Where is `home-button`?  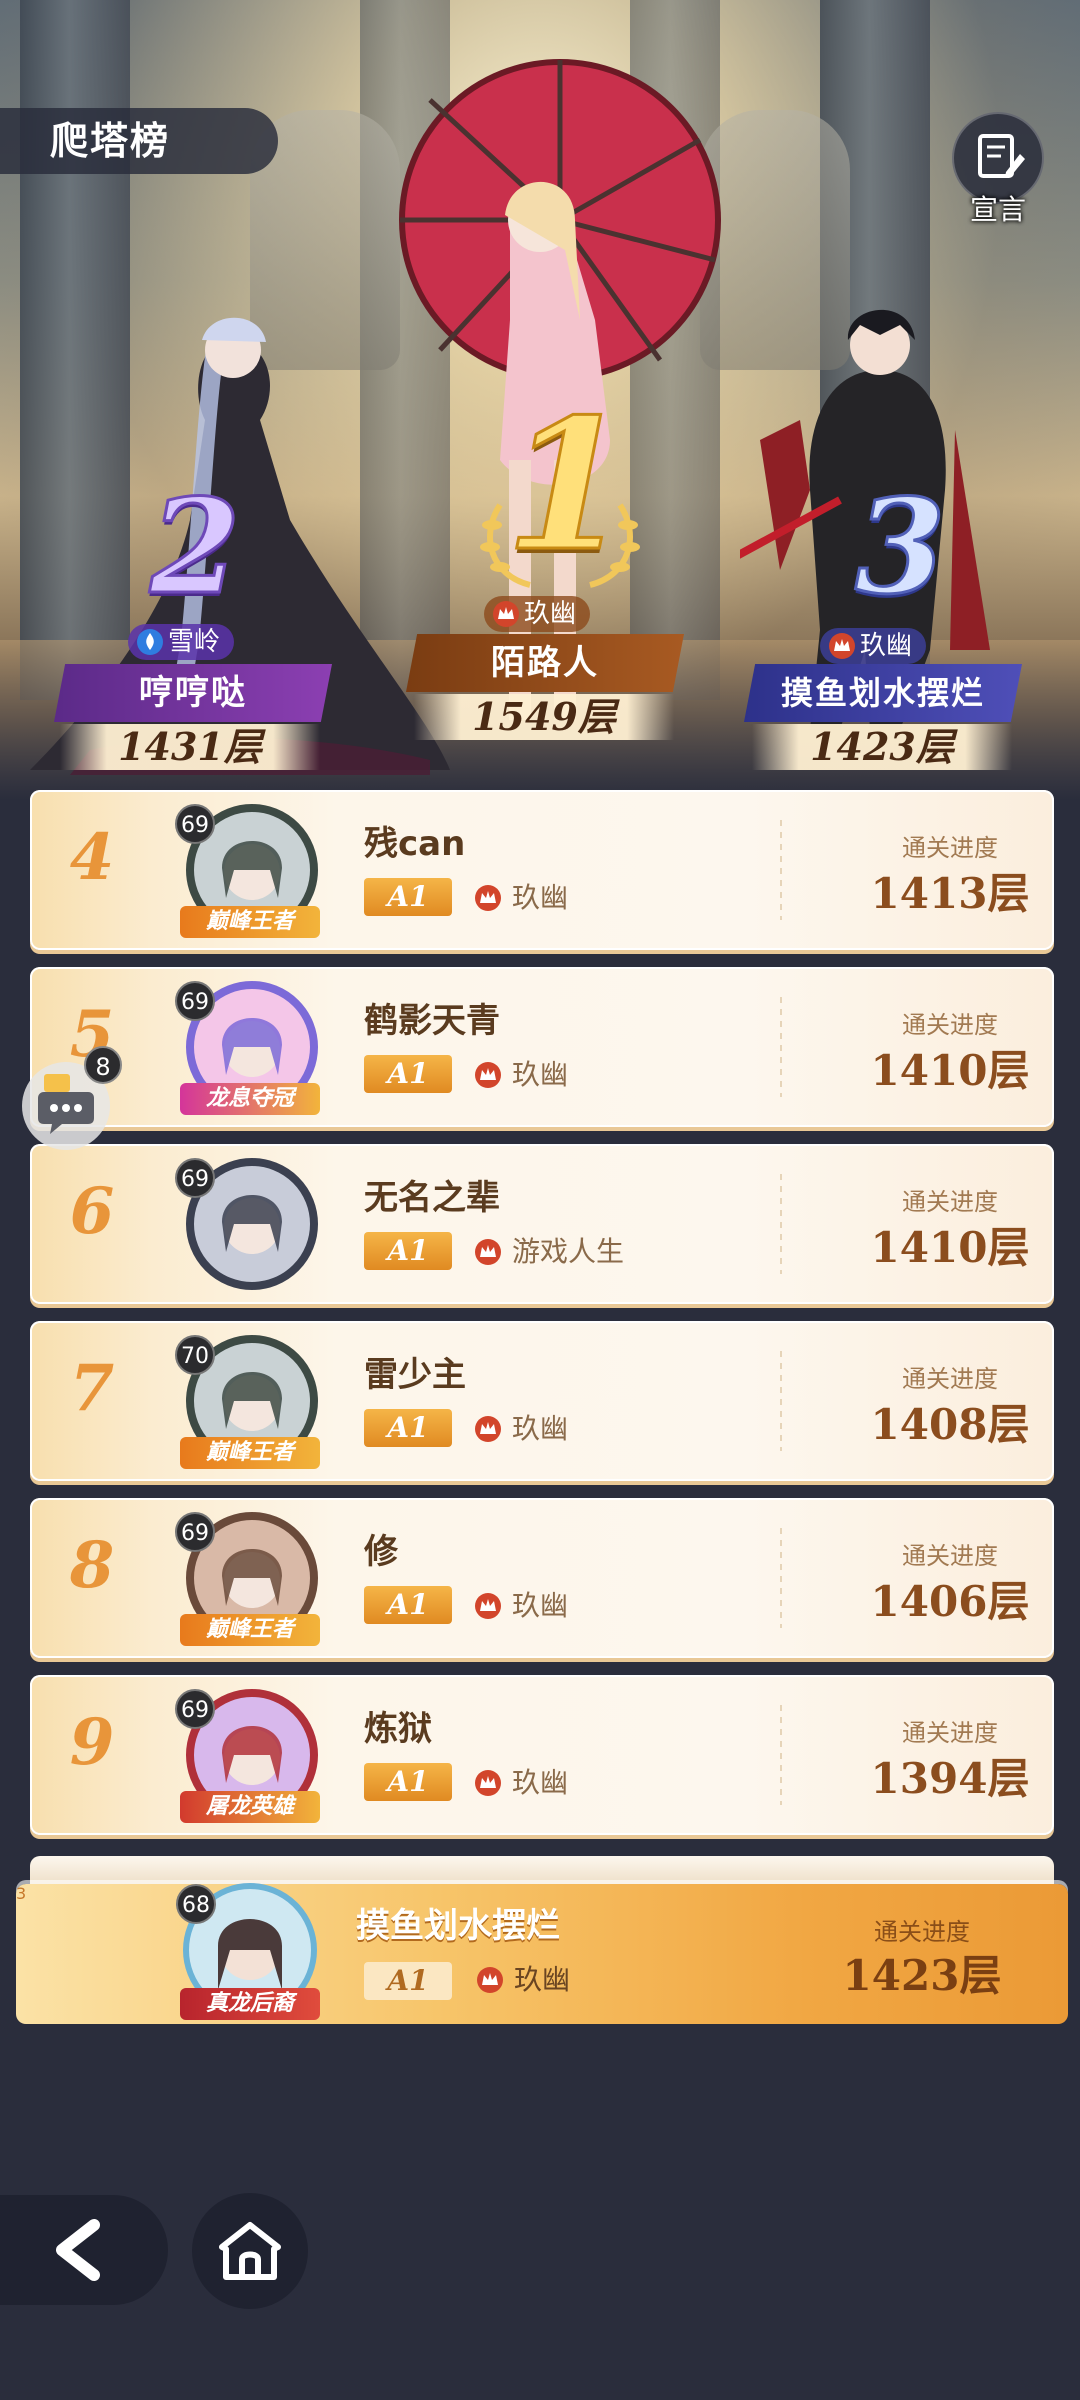
home-button is located at coordinates (250, 2251).